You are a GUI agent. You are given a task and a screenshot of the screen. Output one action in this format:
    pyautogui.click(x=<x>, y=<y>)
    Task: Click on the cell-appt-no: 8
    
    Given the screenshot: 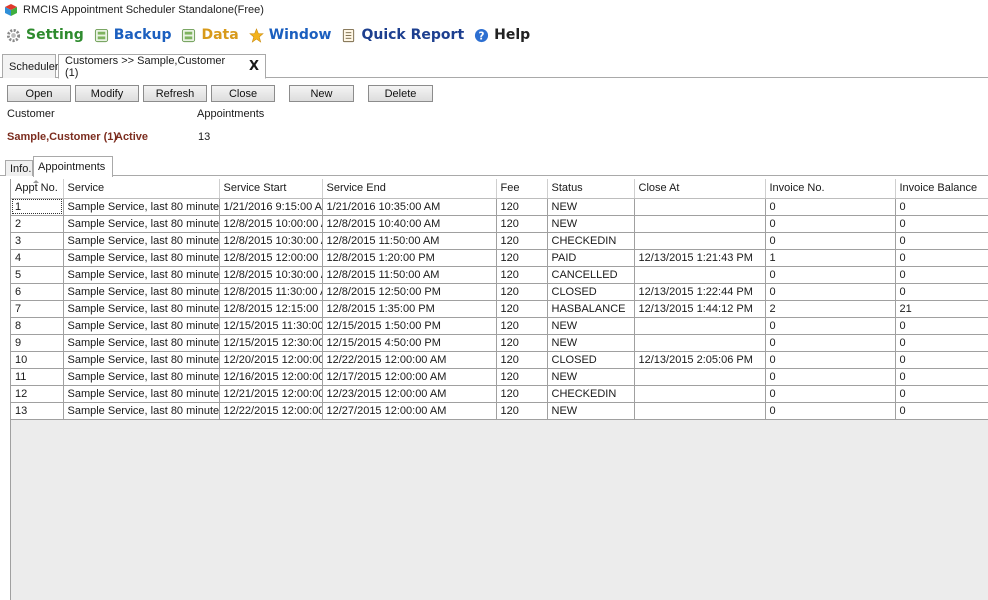 What is the action you would take?
    pyautogui.click(x=37, y=326)
    